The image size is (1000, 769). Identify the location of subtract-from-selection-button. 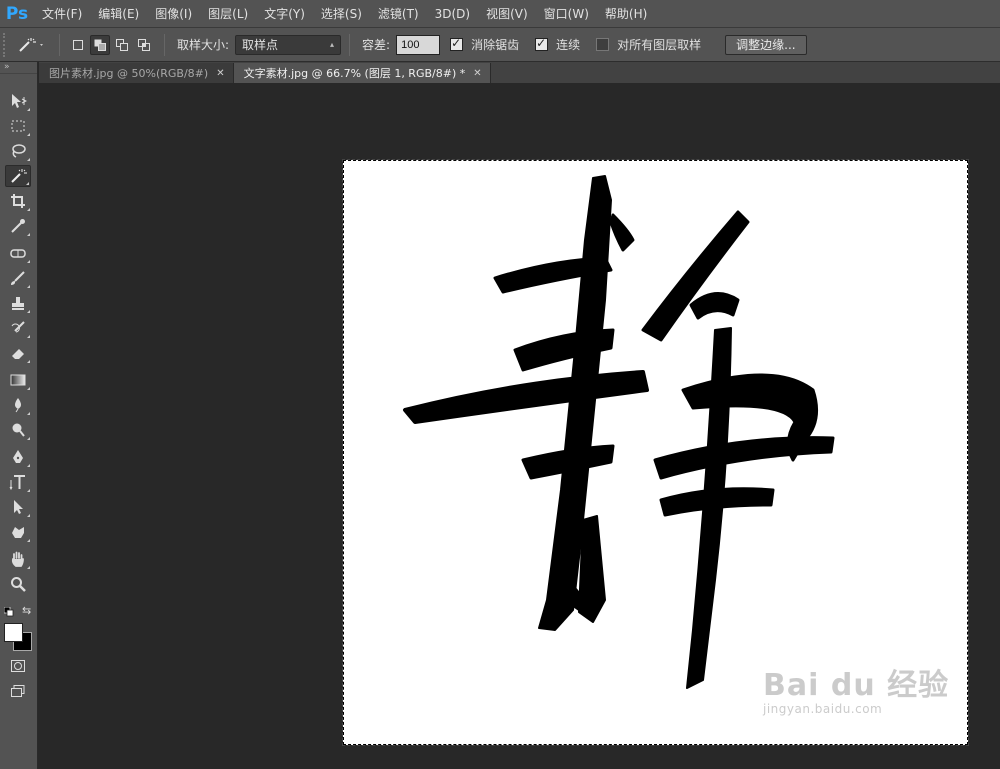
(122, 45).